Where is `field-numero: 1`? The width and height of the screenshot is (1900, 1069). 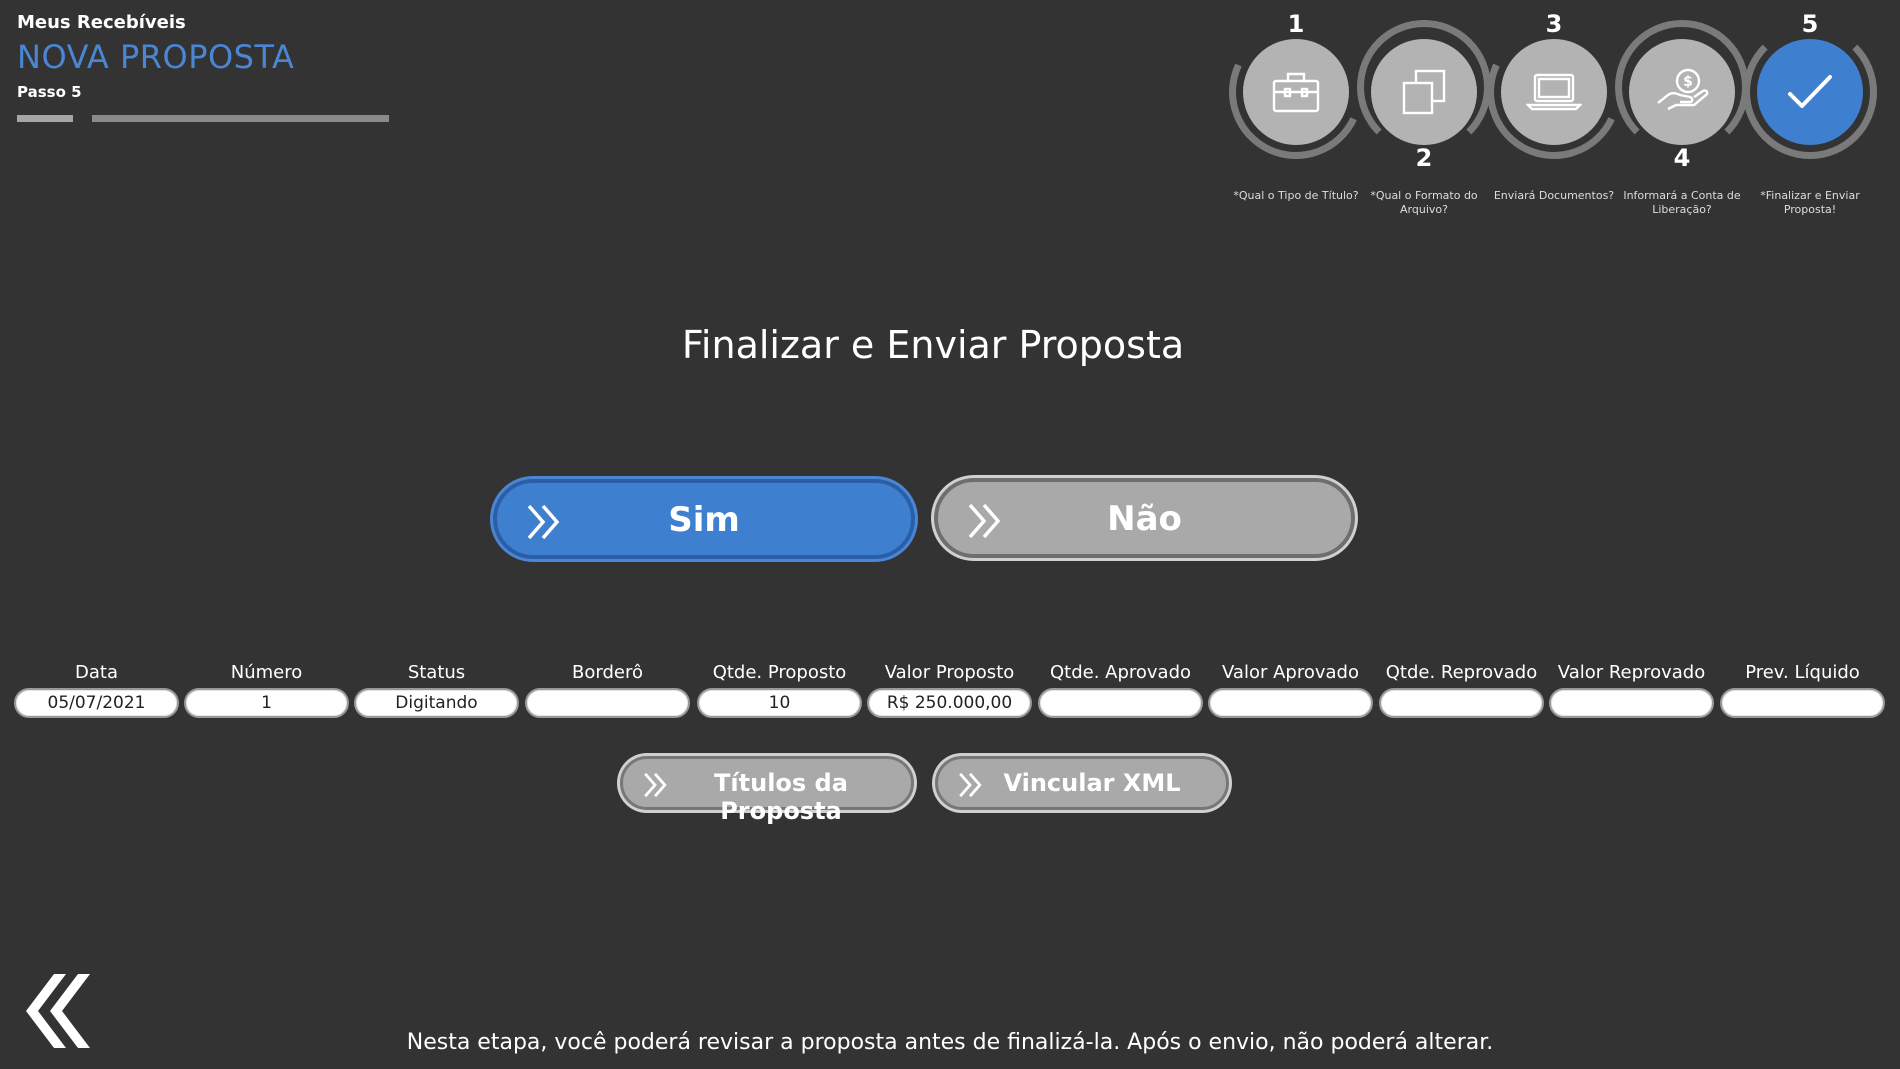 field-numero: 1 is located at coordinates (266, 703).